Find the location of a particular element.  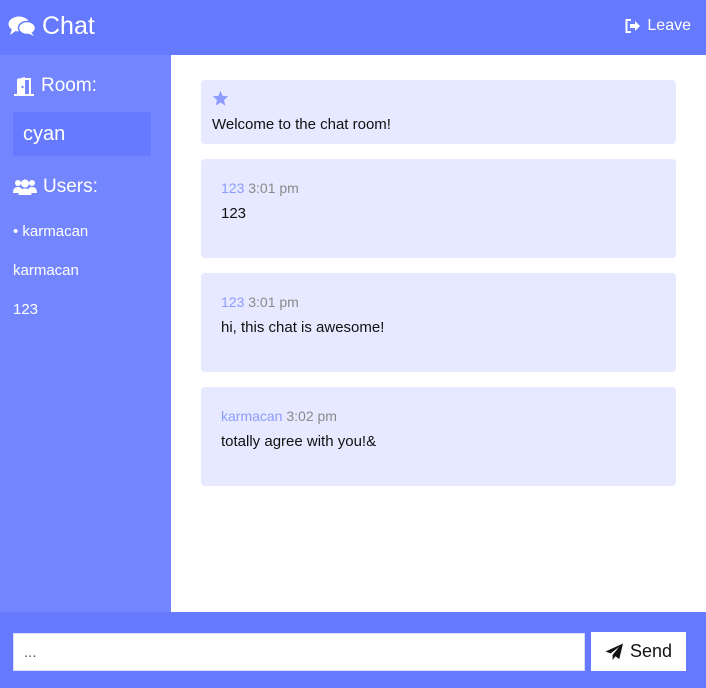

sign-out-icon is located at coordinates (633, 26).